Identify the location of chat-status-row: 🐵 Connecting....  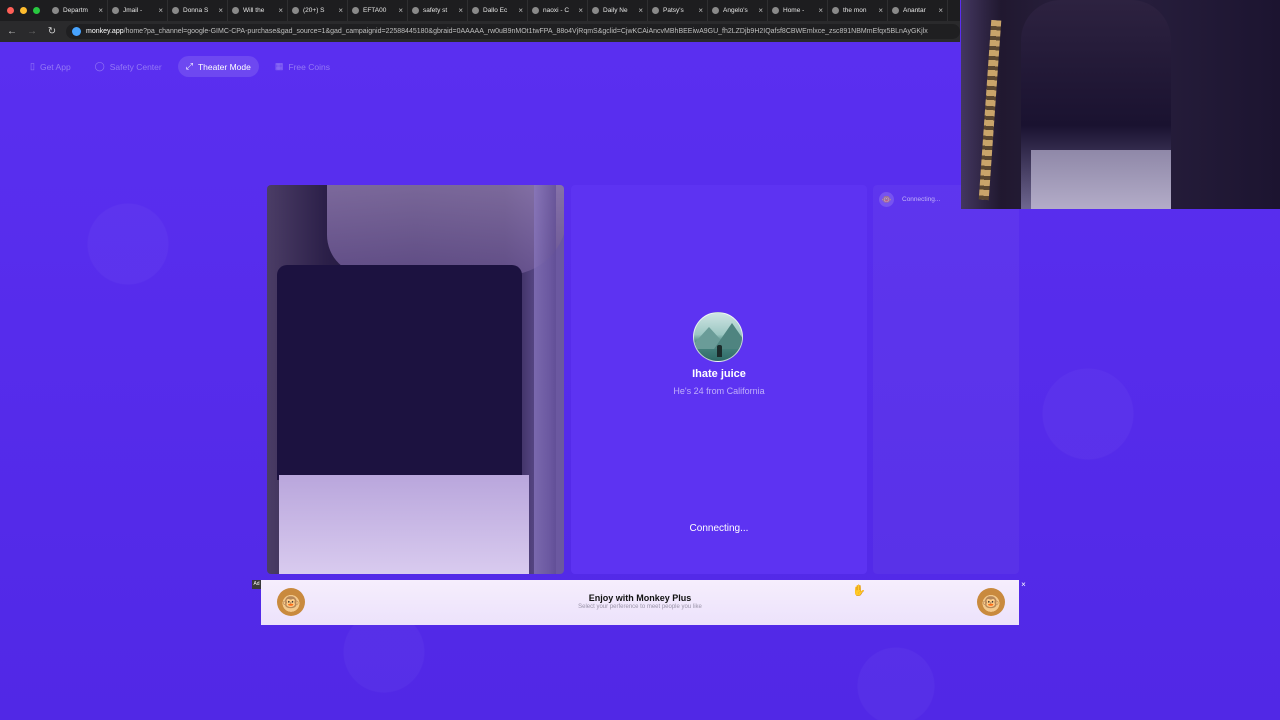
(909, 199).